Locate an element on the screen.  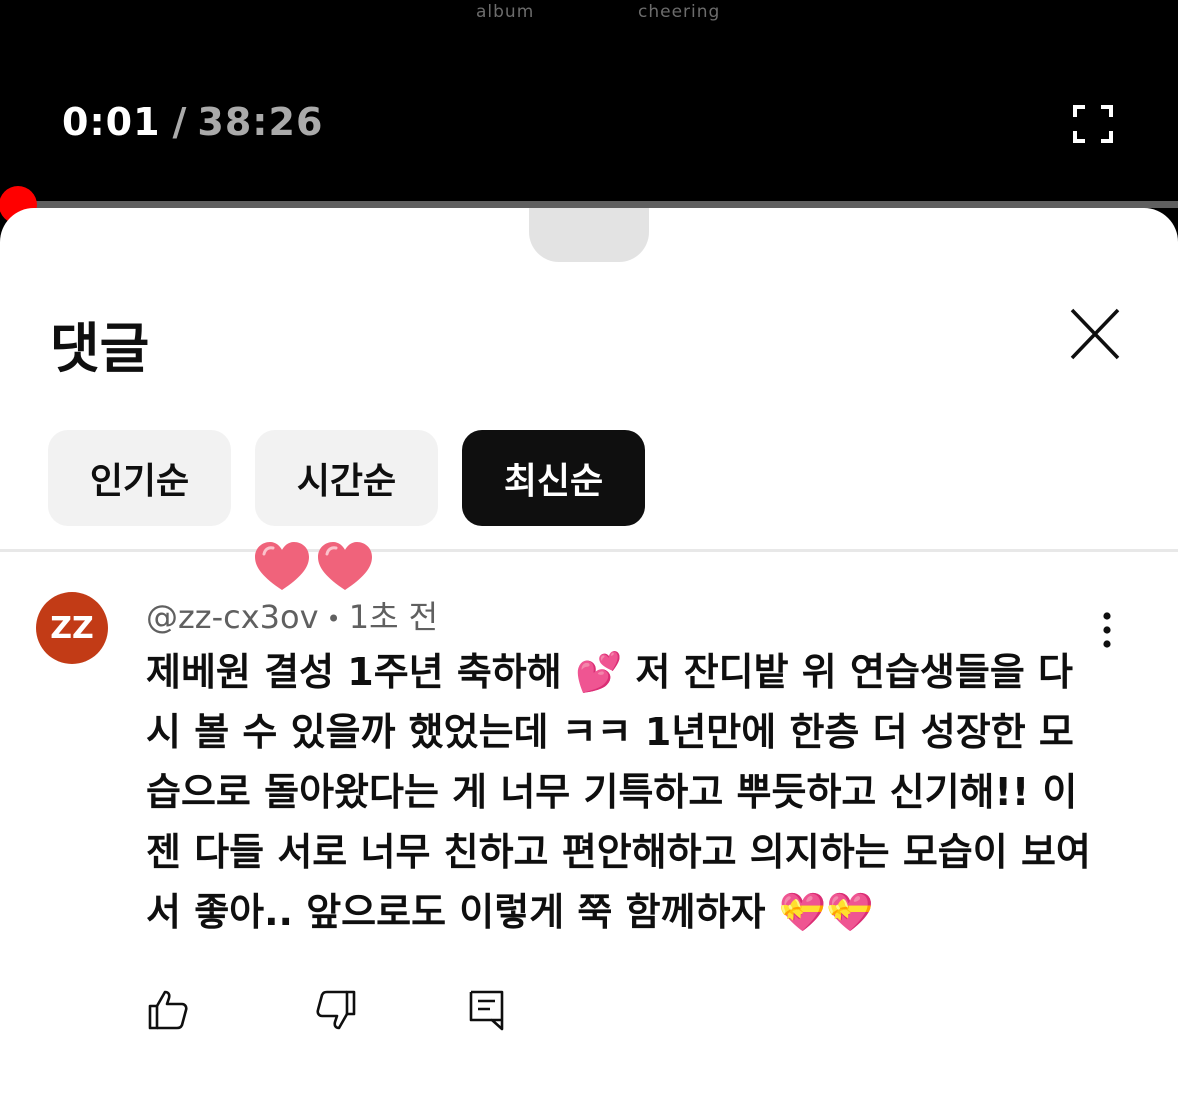
more-vert-icon is located at coordinates (1107, 630).